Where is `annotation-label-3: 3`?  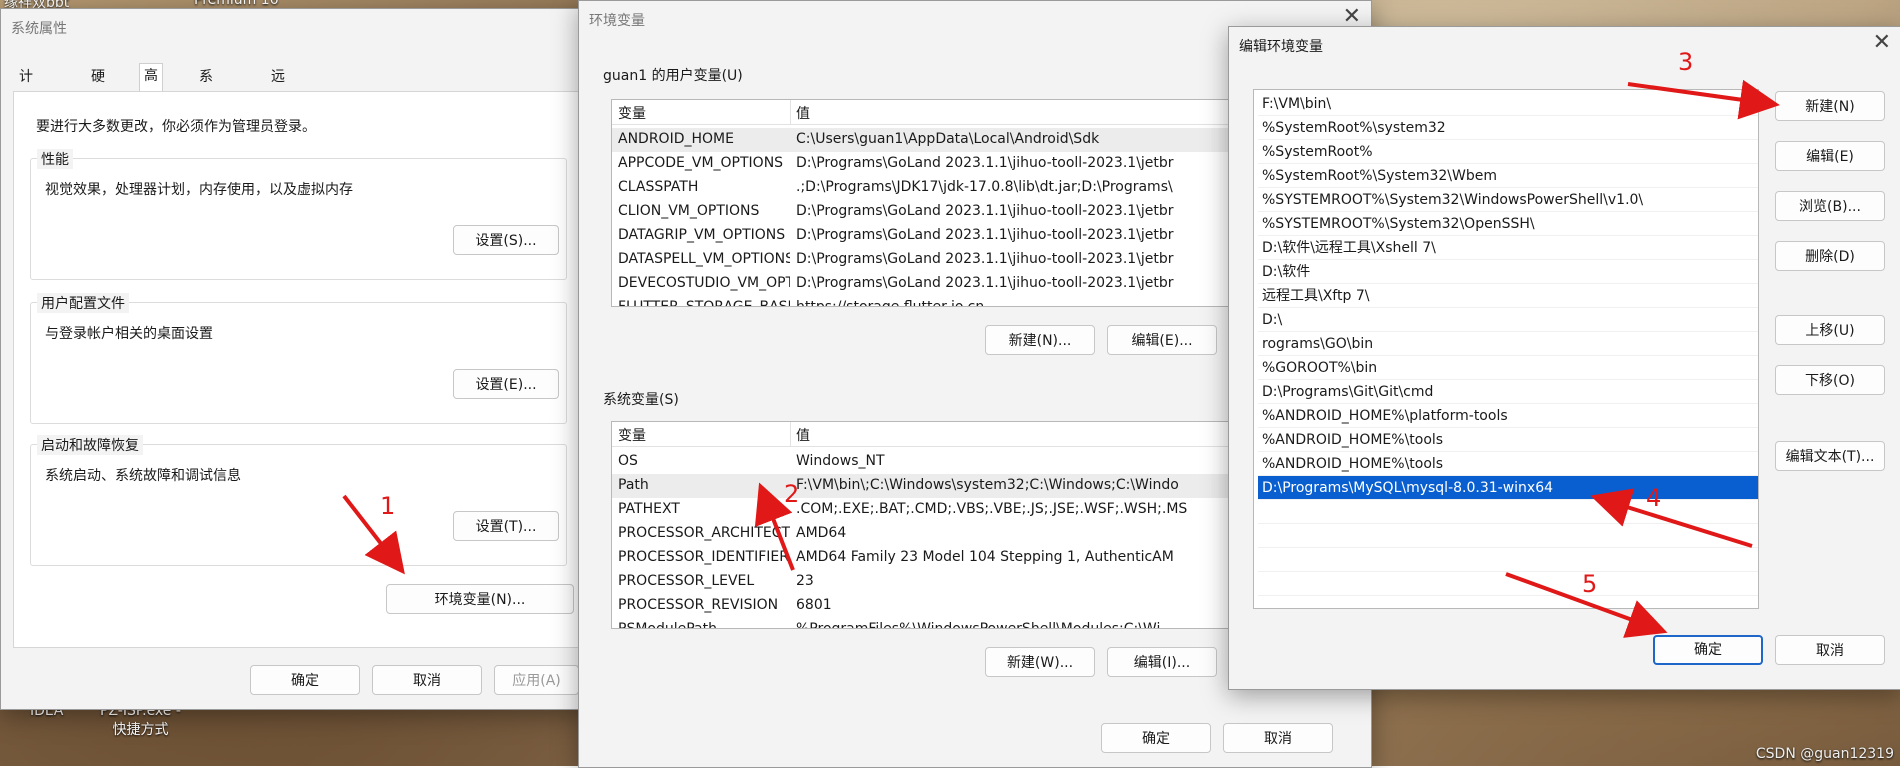
annotation-label-3: 3 is located at coordinates (1686, 62).